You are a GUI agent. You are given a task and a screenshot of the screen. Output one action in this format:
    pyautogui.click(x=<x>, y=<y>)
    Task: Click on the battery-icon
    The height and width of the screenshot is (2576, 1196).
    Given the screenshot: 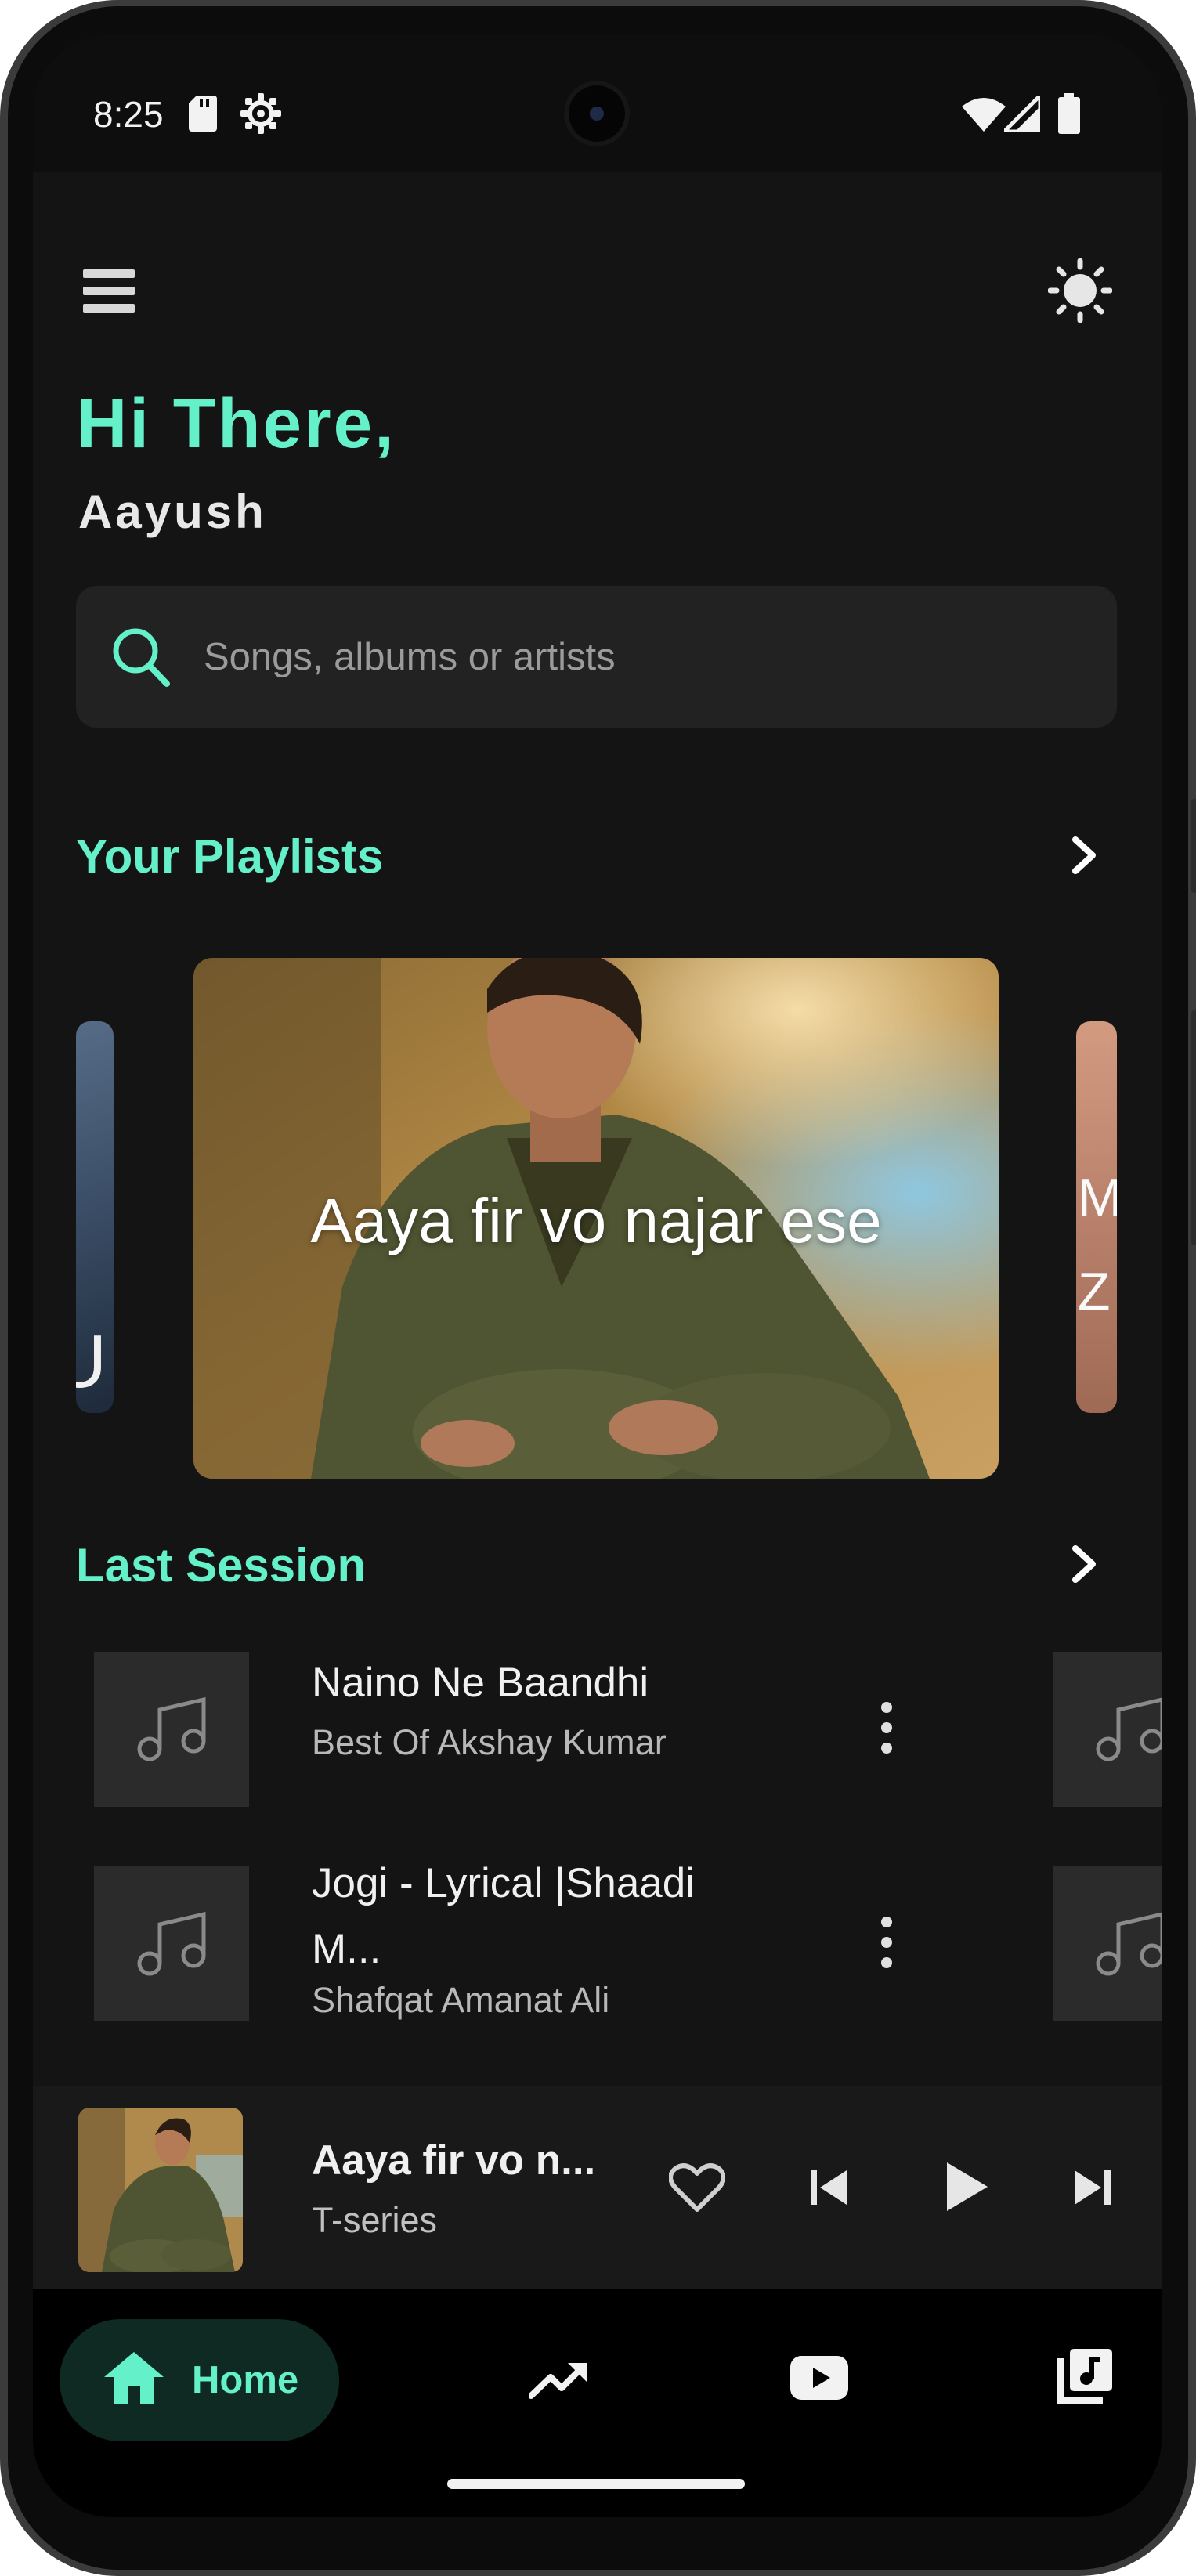 What is the action you would take?
    pyautogui.click(x=1069, y=113)
    